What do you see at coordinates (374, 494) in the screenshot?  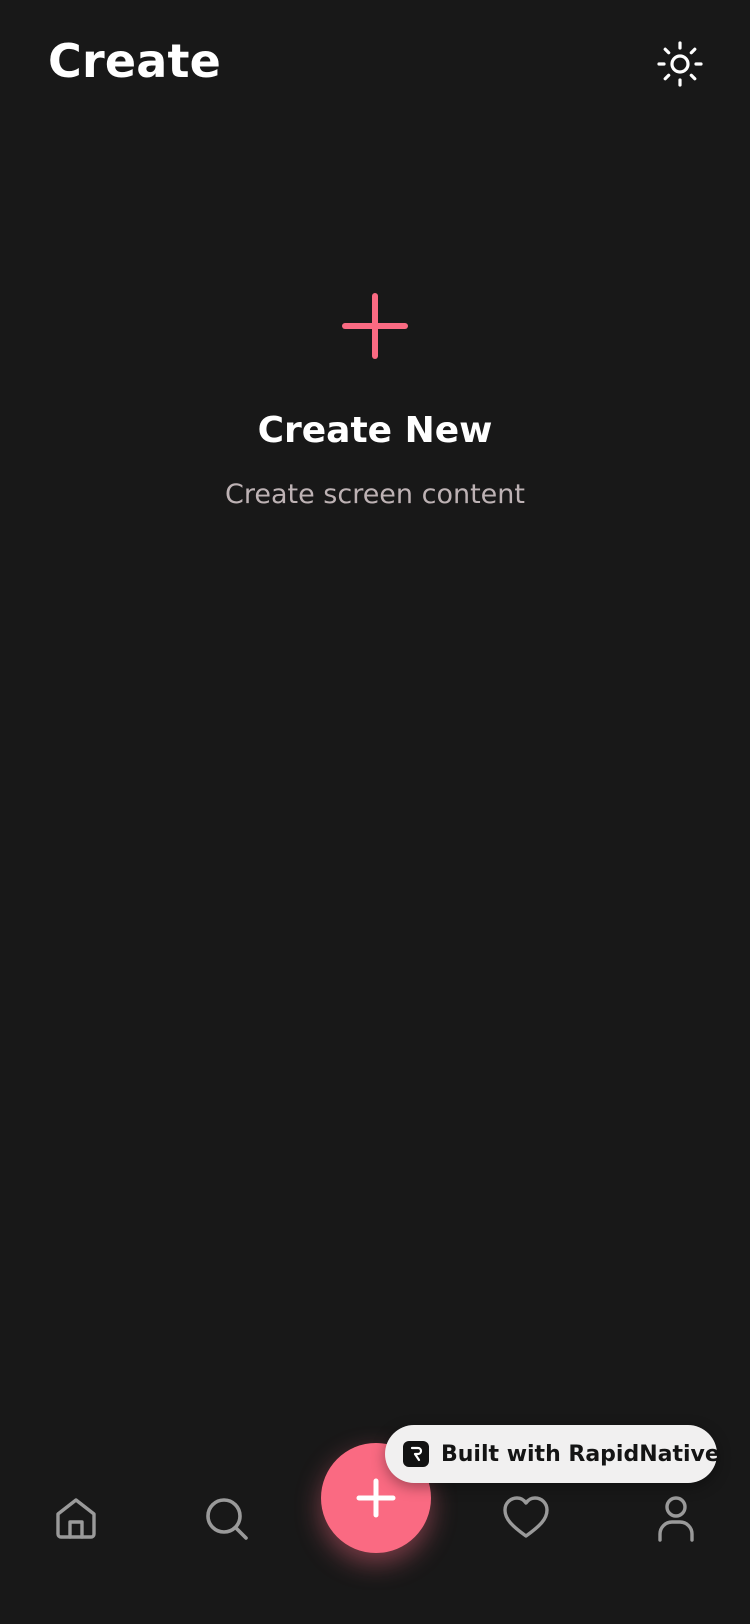 I see `empty-state-subtitle: Create screen content` at bounding box center [374, 494].